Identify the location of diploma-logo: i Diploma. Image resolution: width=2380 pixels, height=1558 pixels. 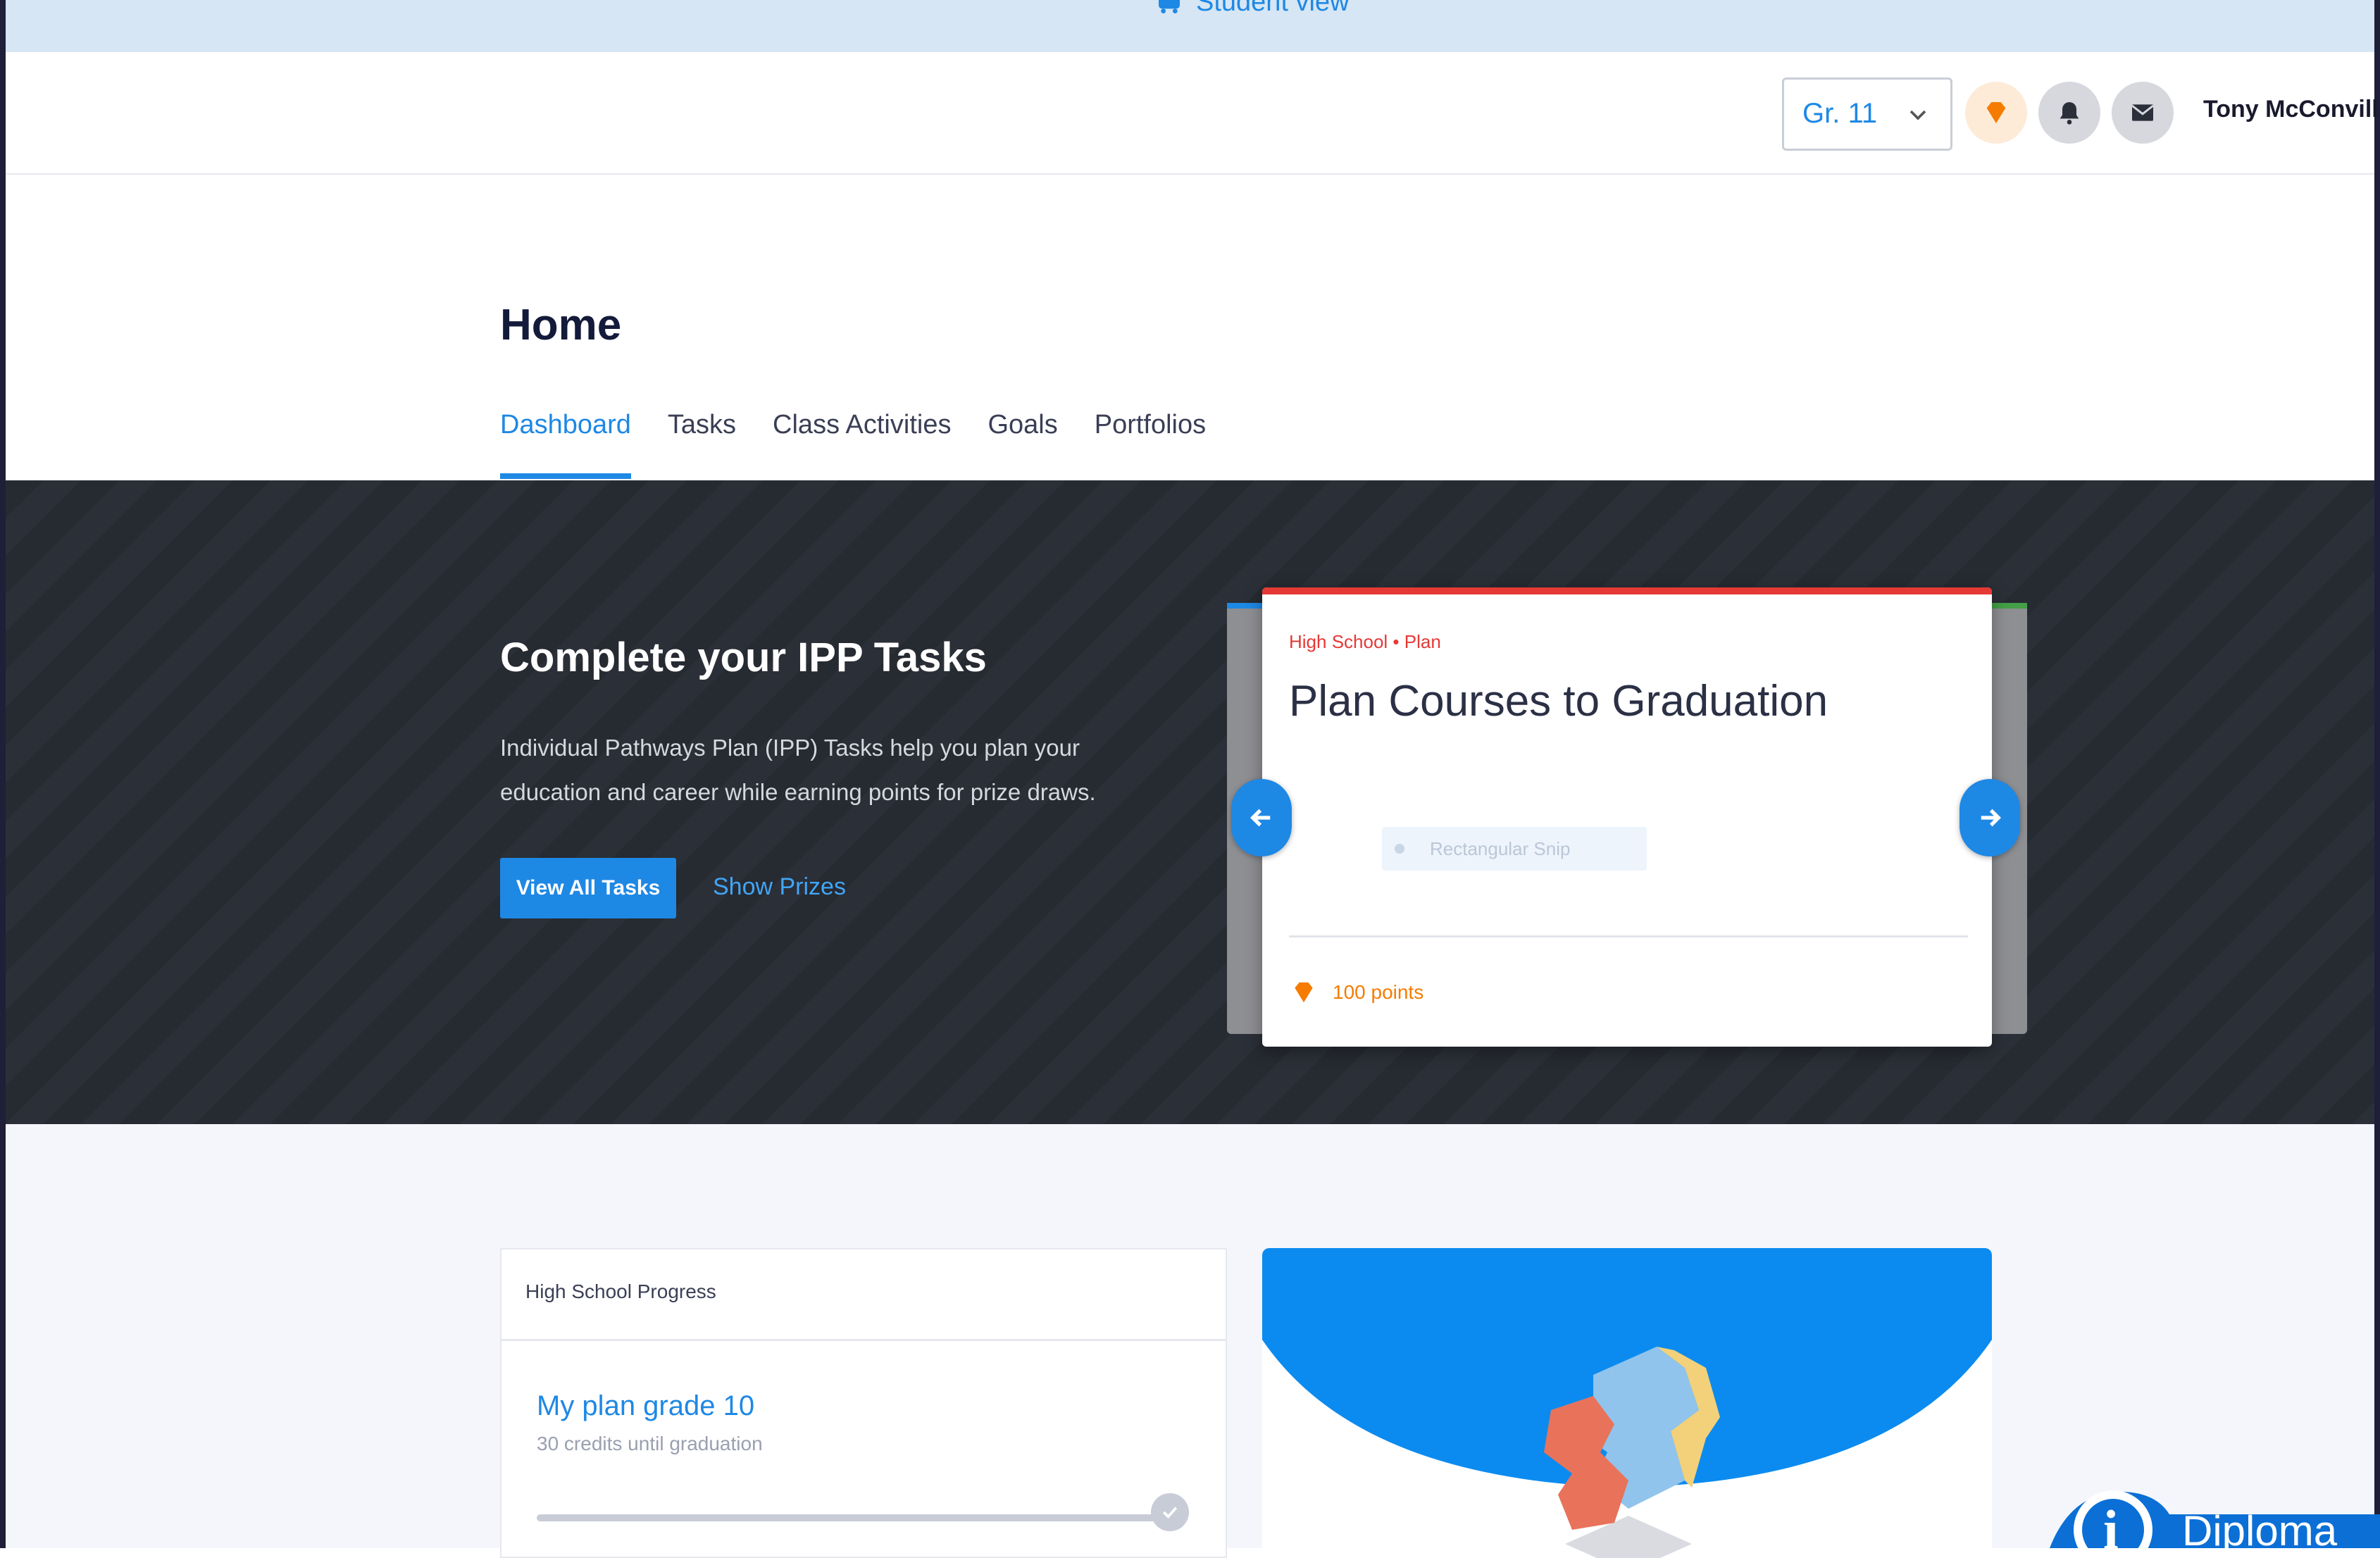
(2215, 1519).